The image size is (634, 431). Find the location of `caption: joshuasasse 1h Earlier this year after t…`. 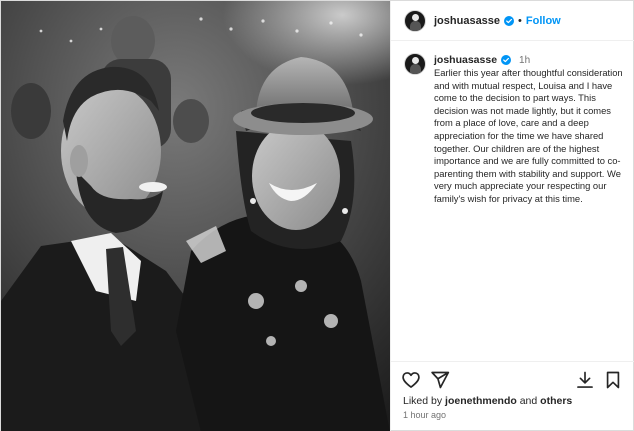

caption: joshuasasse 1h Earlier this year after t… is located at coordinates (516, 129).